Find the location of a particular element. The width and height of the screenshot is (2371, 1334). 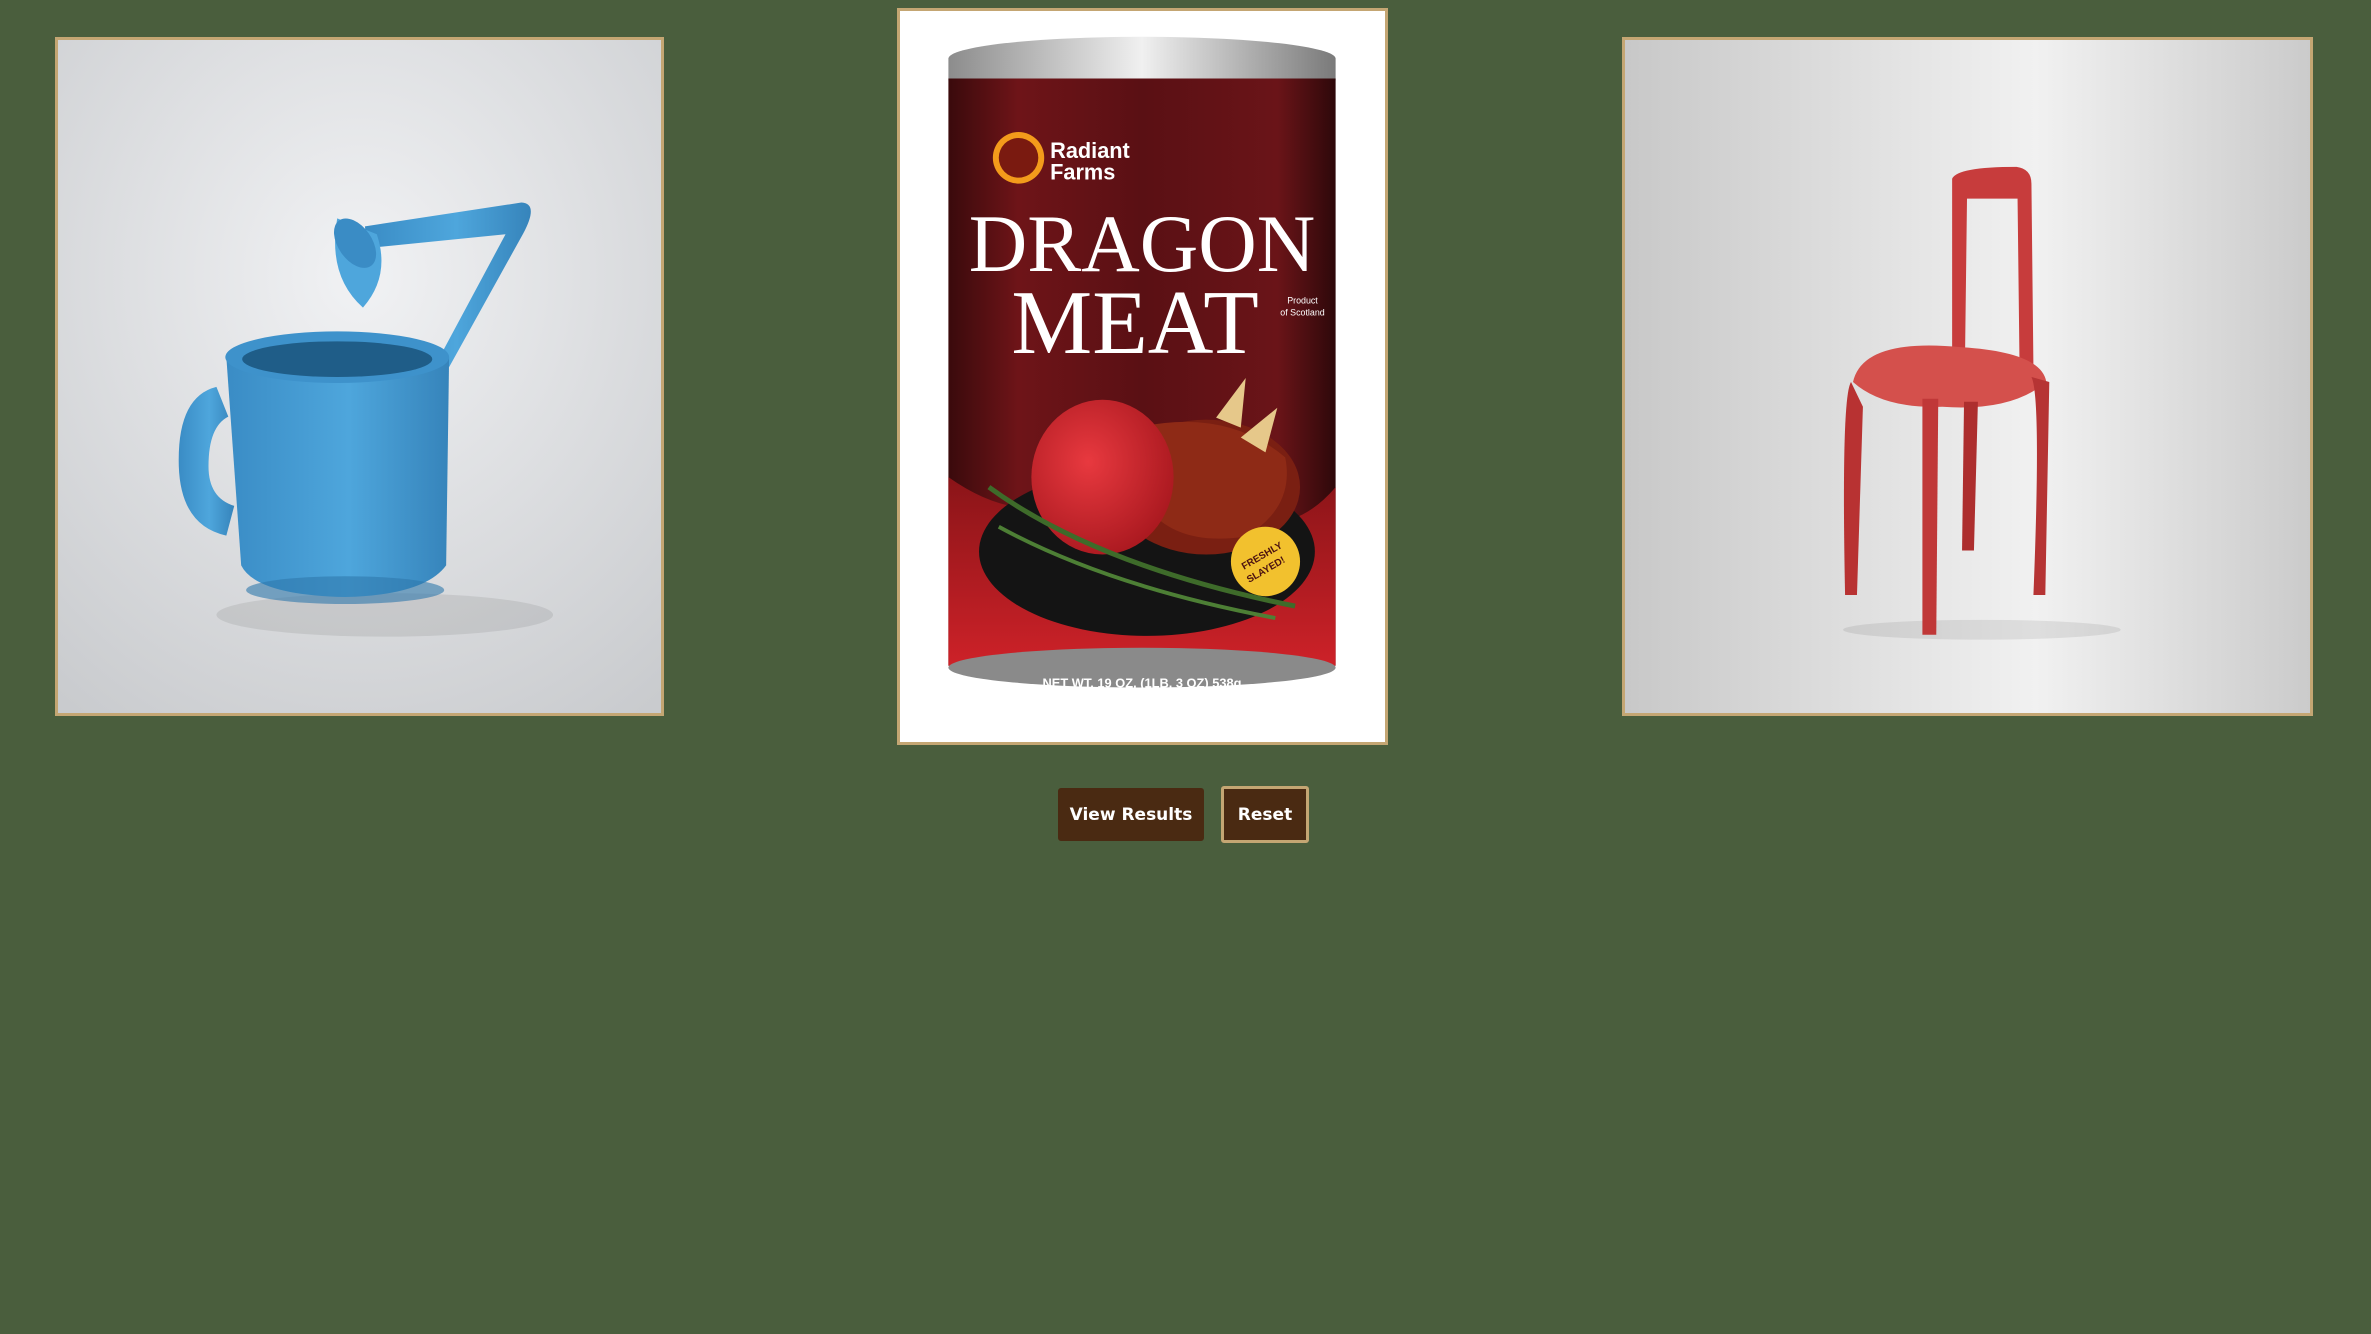

product-title-line2: MEAT is located at coordinates (1134, 322).